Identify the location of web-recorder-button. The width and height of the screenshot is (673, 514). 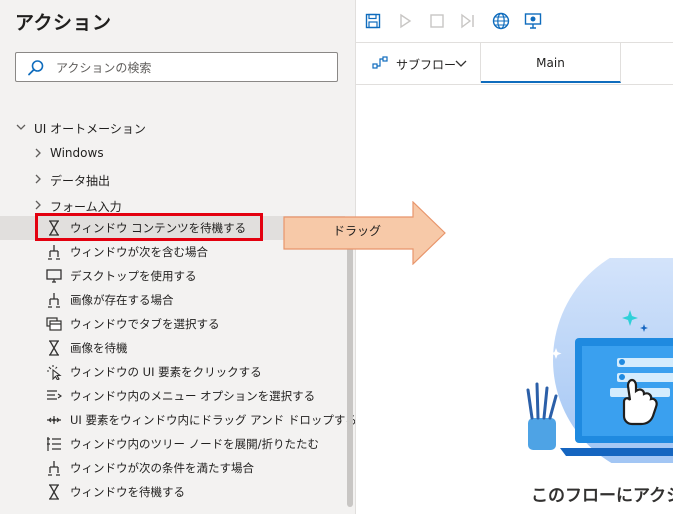
(501, 21).